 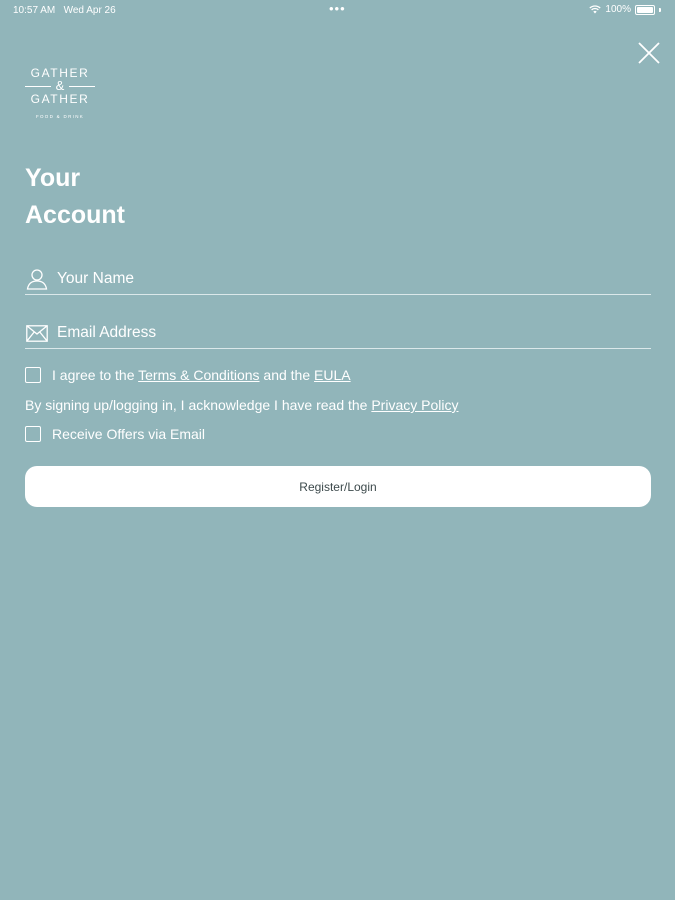 I want to click on multitasking-dots-icon: •••, so click(x=337, y=8).